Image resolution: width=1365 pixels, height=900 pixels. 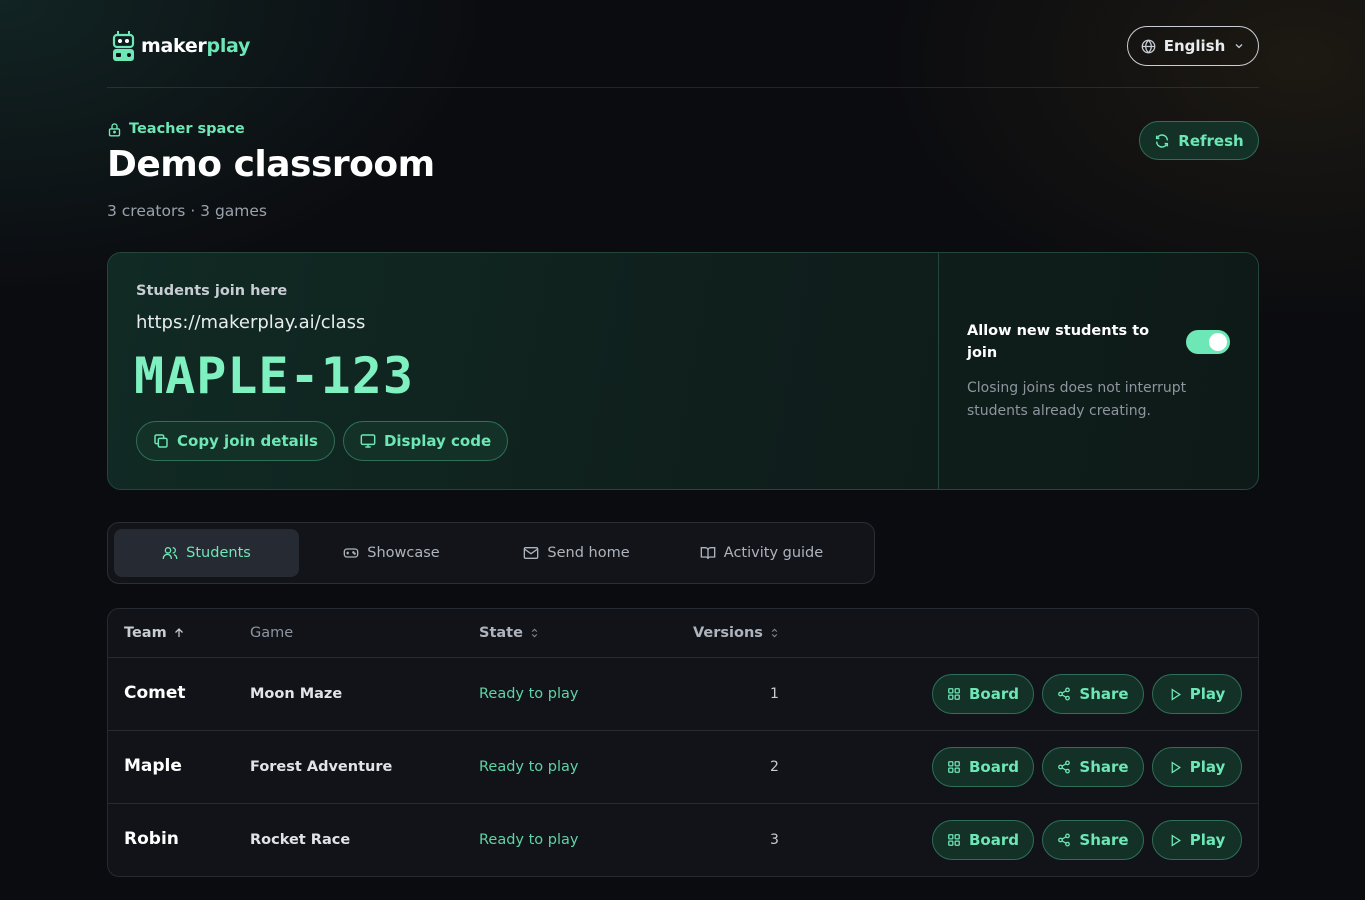 I want to click on allow-new-students-label: Allow new students to join, so click(x=1058, y=342).